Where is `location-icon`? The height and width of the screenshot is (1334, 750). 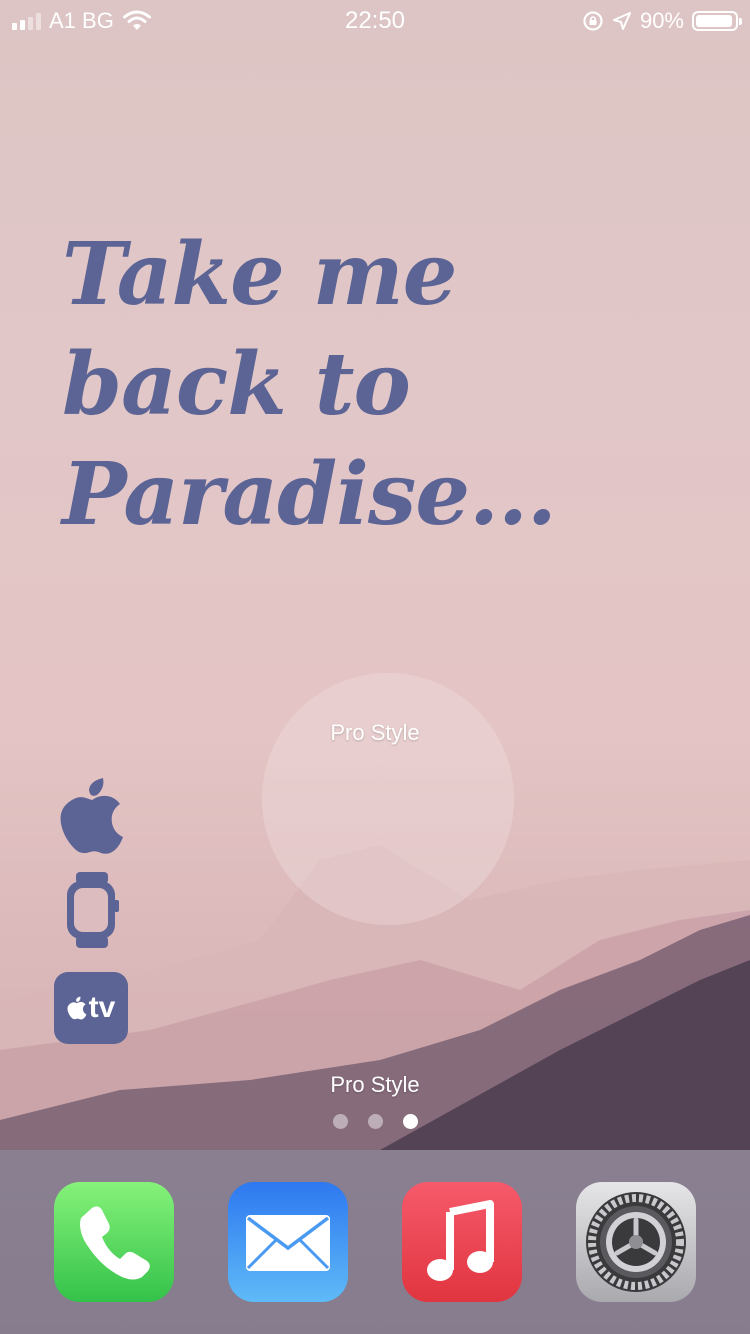 location-icon is located at coordinates (621, 21).